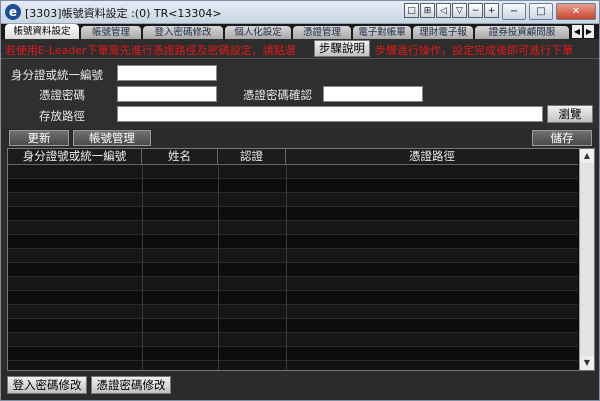  Describe the element at coordinates (576, 11) in the screenshot. I see `close-button: ✕` at that location.